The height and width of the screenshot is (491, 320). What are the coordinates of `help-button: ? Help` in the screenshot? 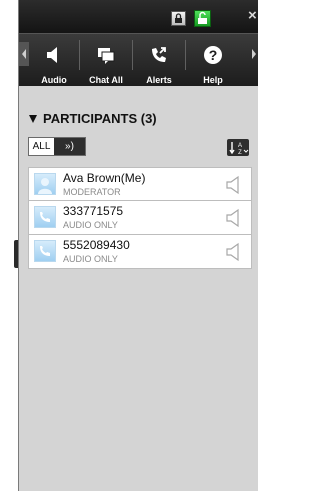 It's located at (213, 61).